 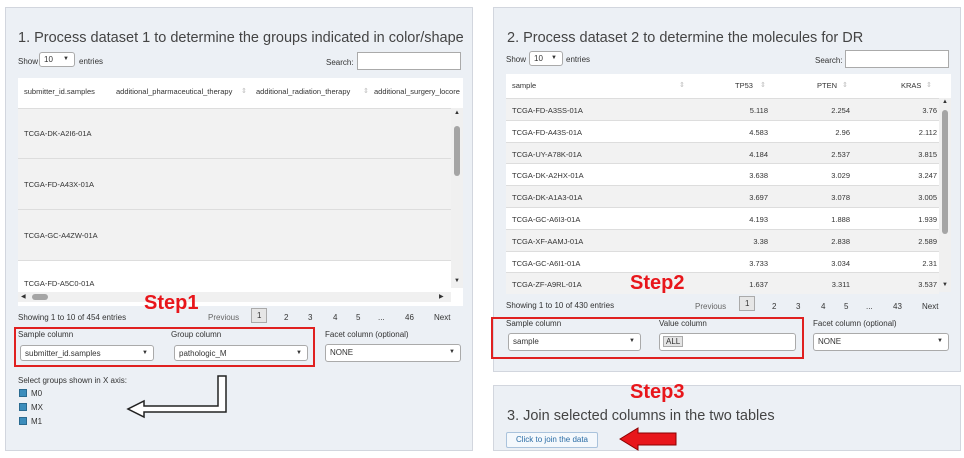 What do you see at coordinates (722, 218) in the screenshot?
I see `table-row: TCGA-GC-A6I3-01A 4.193 1.888 1.939` at bounding box center [722, 218].